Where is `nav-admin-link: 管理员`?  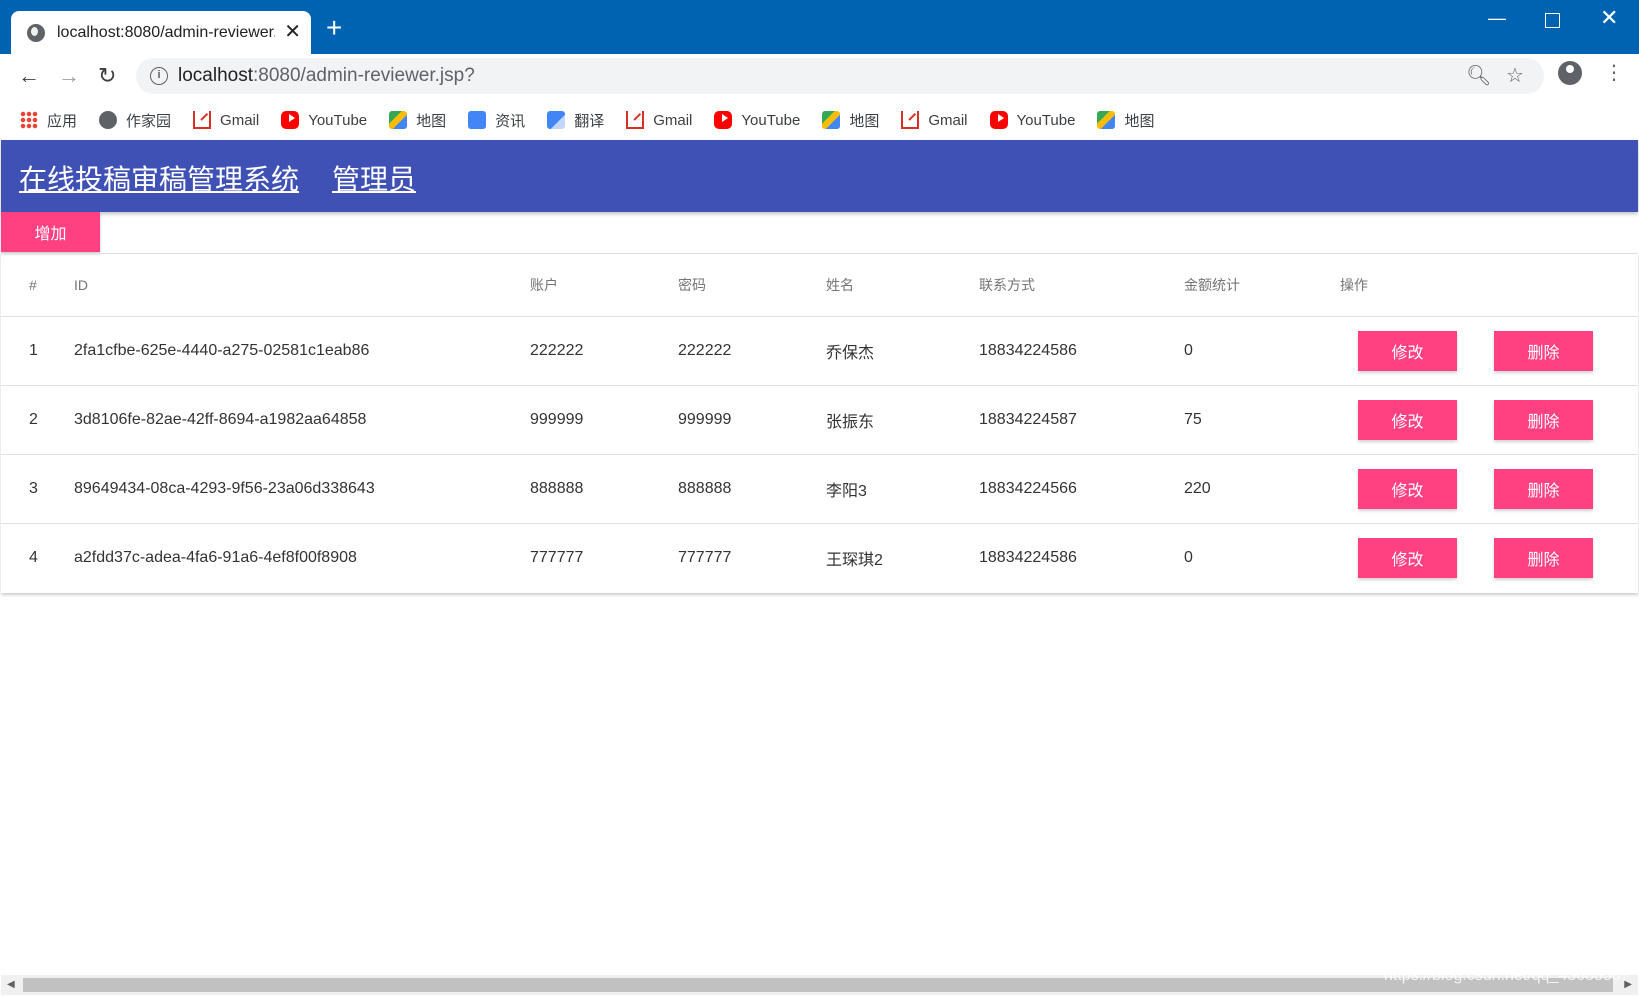
nav-admin-link: 管理员 is located at coordinates (374, 178).